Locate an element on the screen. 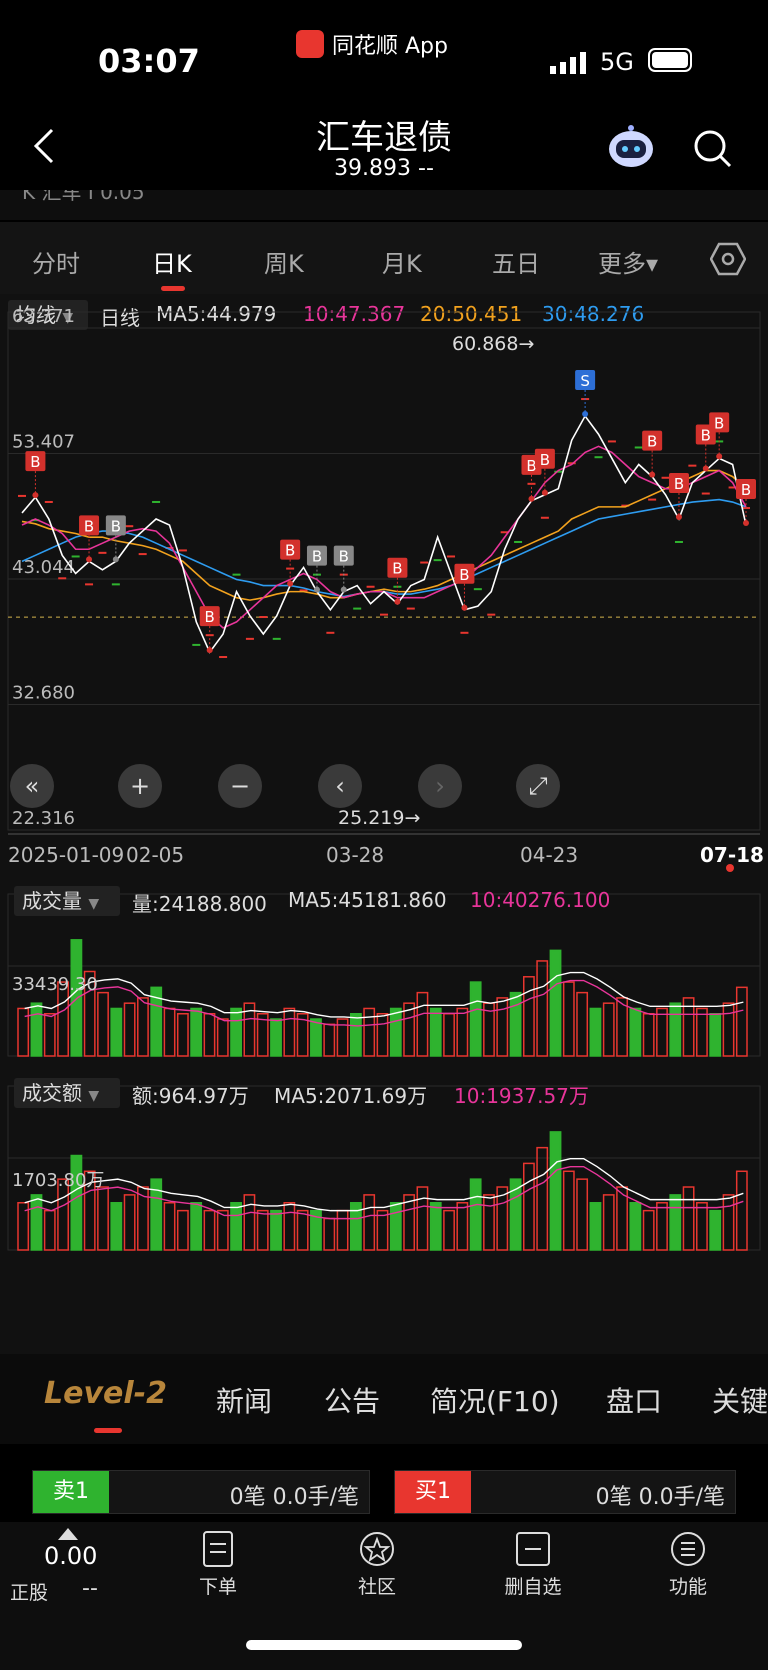 The image size is (768, 1670). remove-watchlist-icon is located at coordinates (533, 1549).